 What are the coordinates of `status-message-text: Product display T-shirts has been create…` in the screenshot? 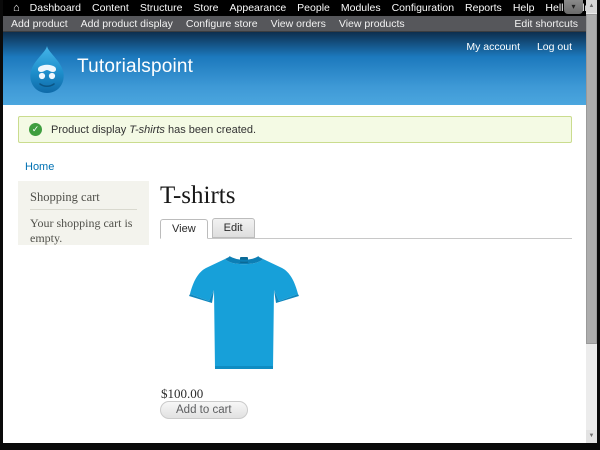 It's located at (154, 129).